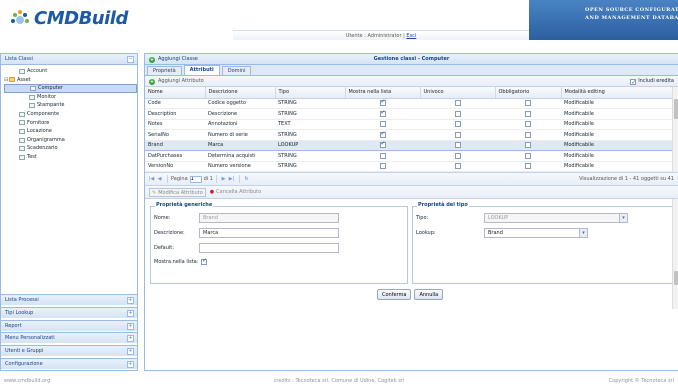 This screenshot has height=387, width=678. I want to click on column-header: Obbligatorio, so click(528, 93).